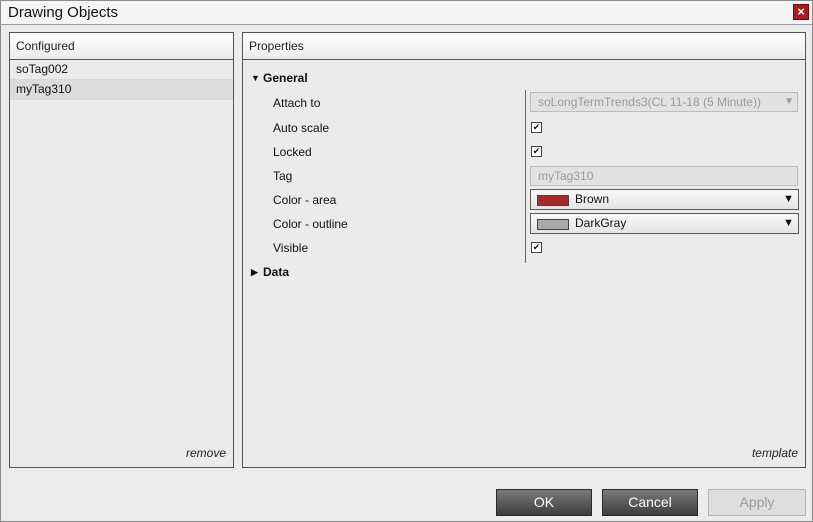 The width and height of the screenshot is (813, 522). Describe the element at coordinates (650, 502) in the screenshot. I see `cancel-button: Cancel` at that location.